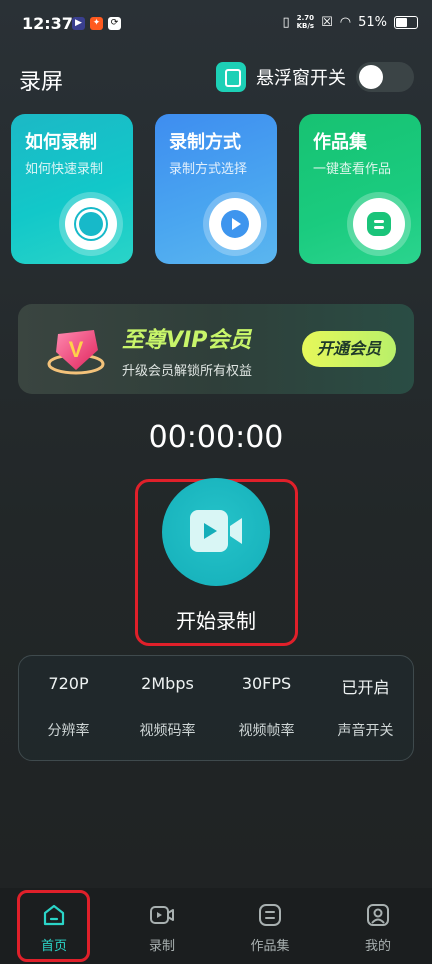 This screenshot has height=964, width=432. Describe the element at coordinates (305, 26) in the screenshot. I see `network-speed-unit: KB/s` at that location.